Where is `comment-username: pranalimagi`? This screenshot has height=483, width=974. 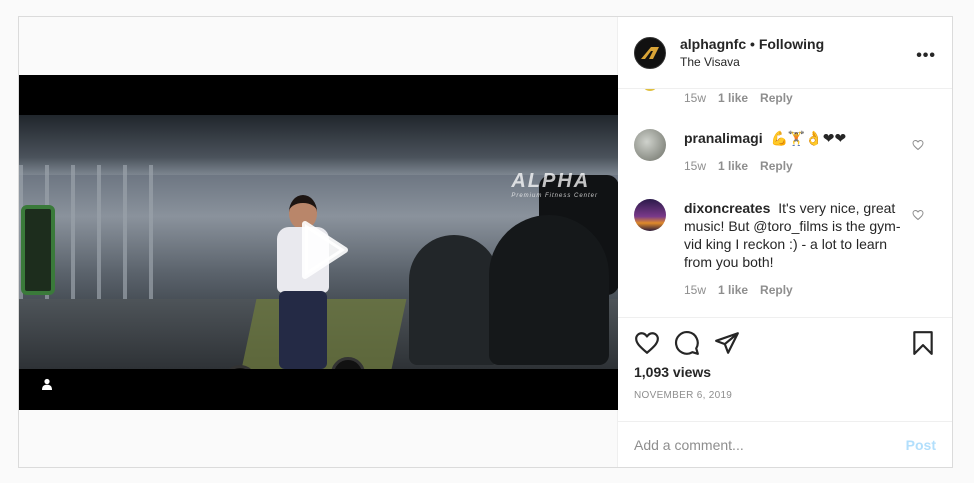 comment-username: pranalimagi is located at coordinates (723, 138).